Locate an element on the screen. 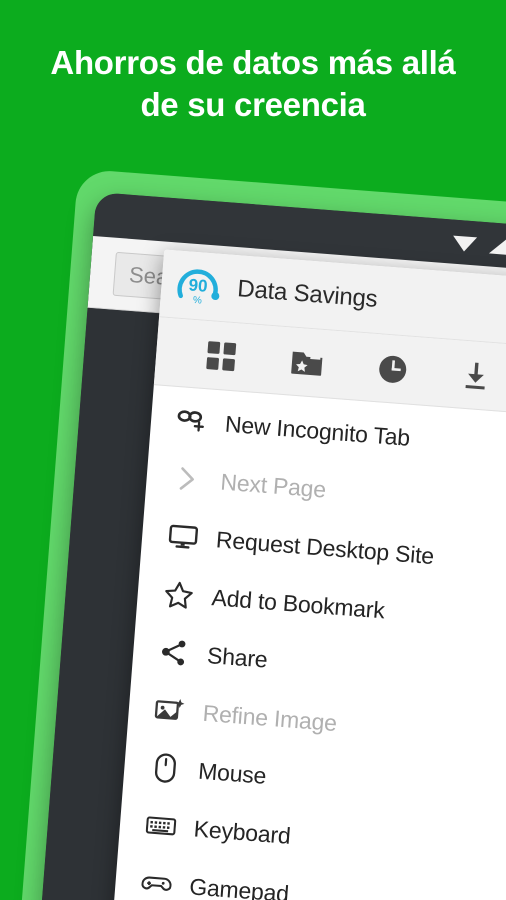 The height and width of the screenshot is (900, 506). incognito-add-icon is located at coordinates (192, 421).